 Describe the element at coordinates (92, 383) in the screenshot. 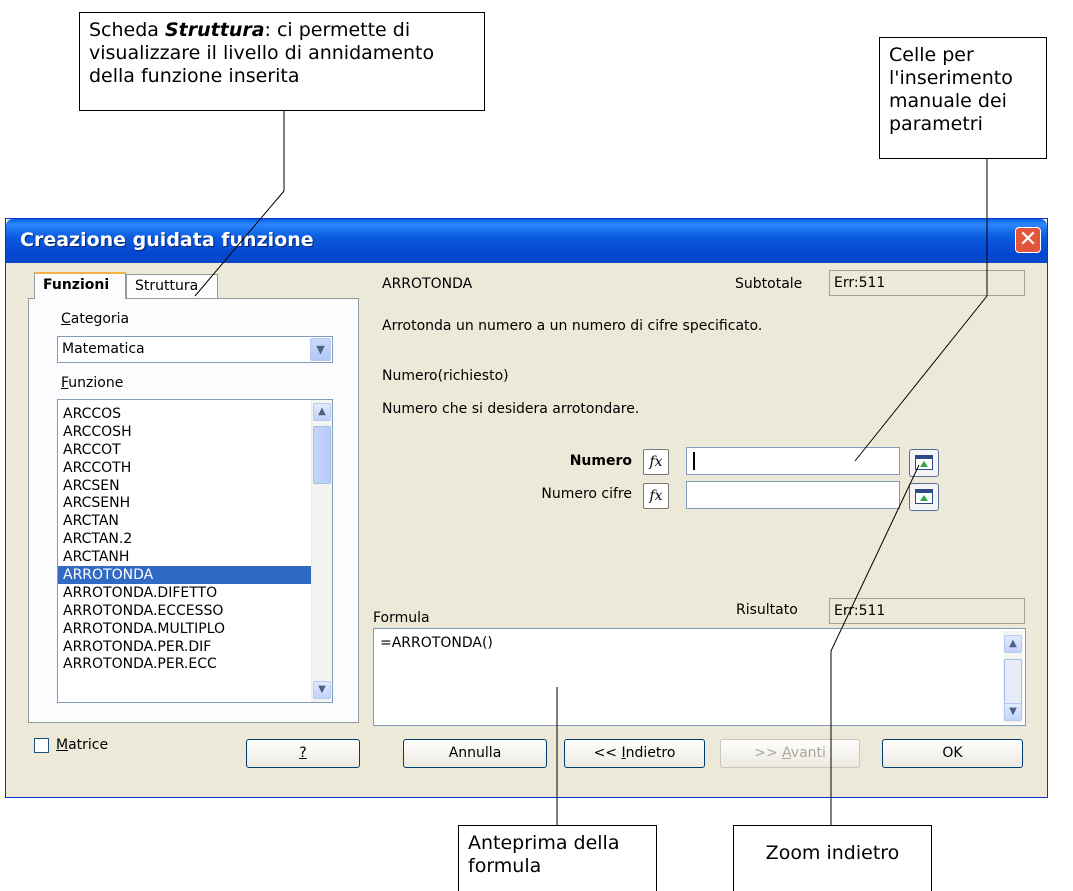

I see `function-label: Funzione` at that location.